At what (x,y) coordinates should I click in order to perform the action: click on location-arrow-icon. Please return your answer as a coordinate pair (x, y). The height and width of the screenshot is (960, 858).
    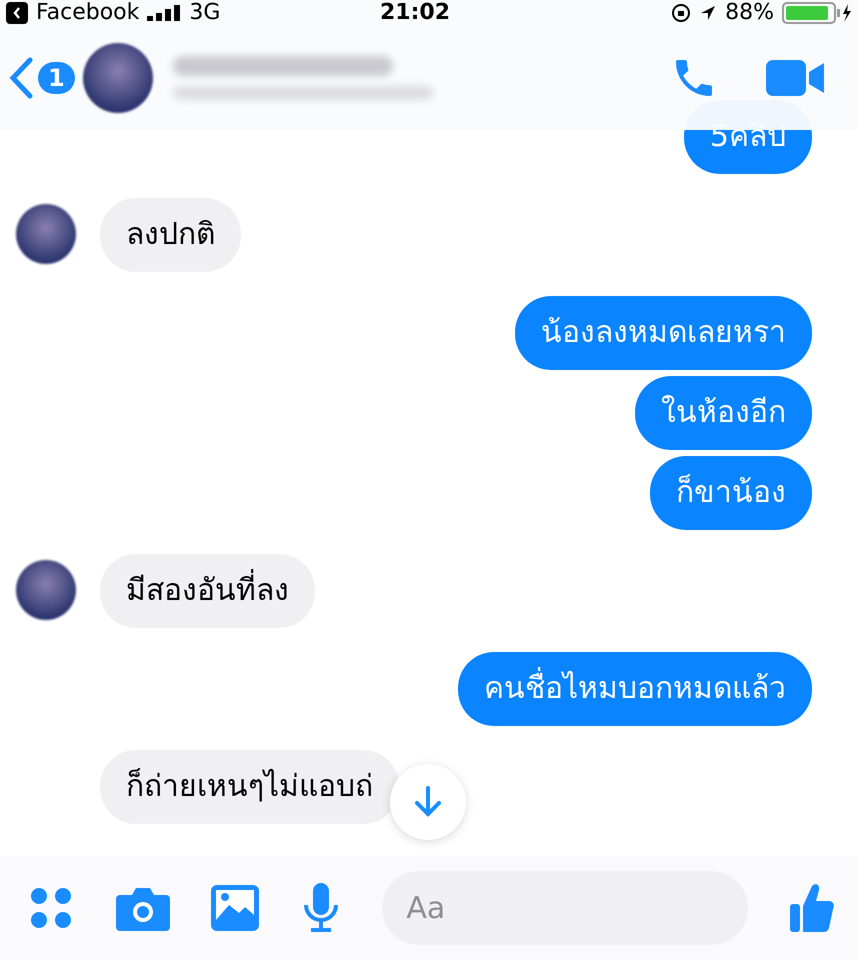
    Looking at the image, I should click on (708, 13).